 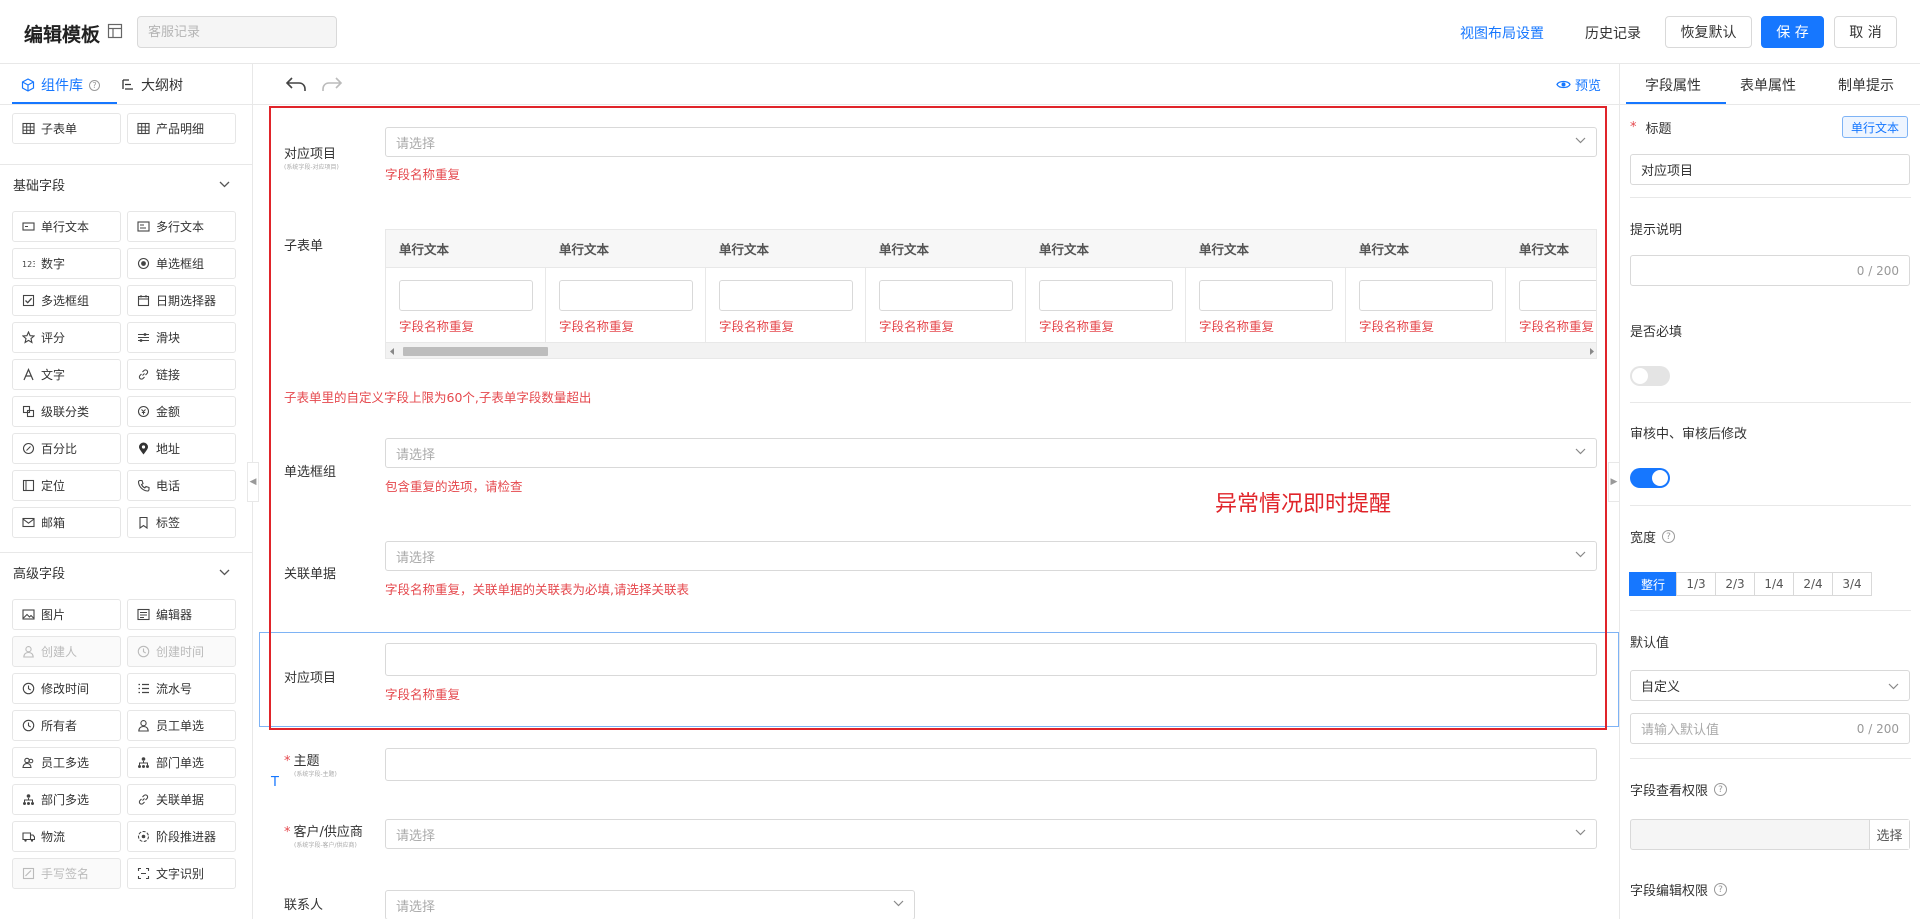 I want to click on truck-icon, so click(x=28, y=837).